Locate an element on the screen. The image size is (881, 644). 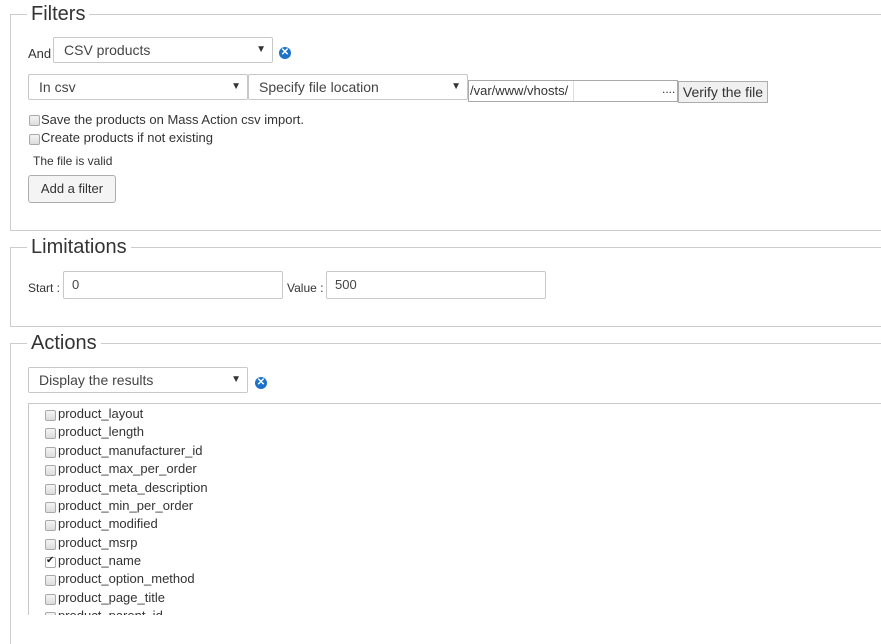
field-checkbox-checked is located at coordinates (50, 561).